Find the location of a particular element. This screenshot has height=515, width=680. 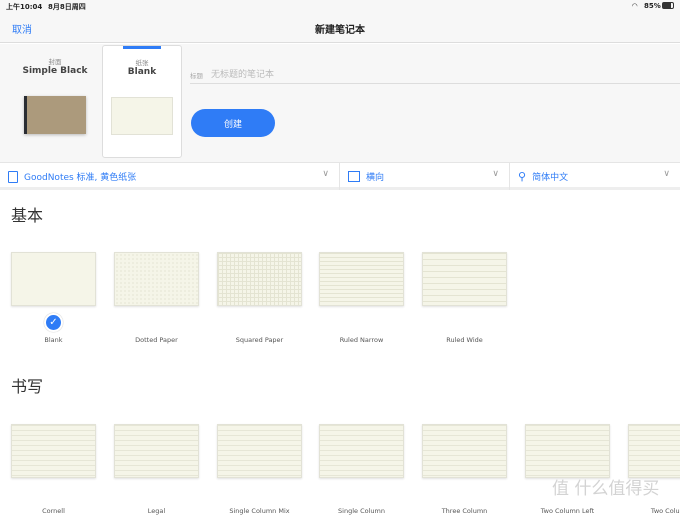

checkmark-icon: ✓ is located at coordinates (53, 322).